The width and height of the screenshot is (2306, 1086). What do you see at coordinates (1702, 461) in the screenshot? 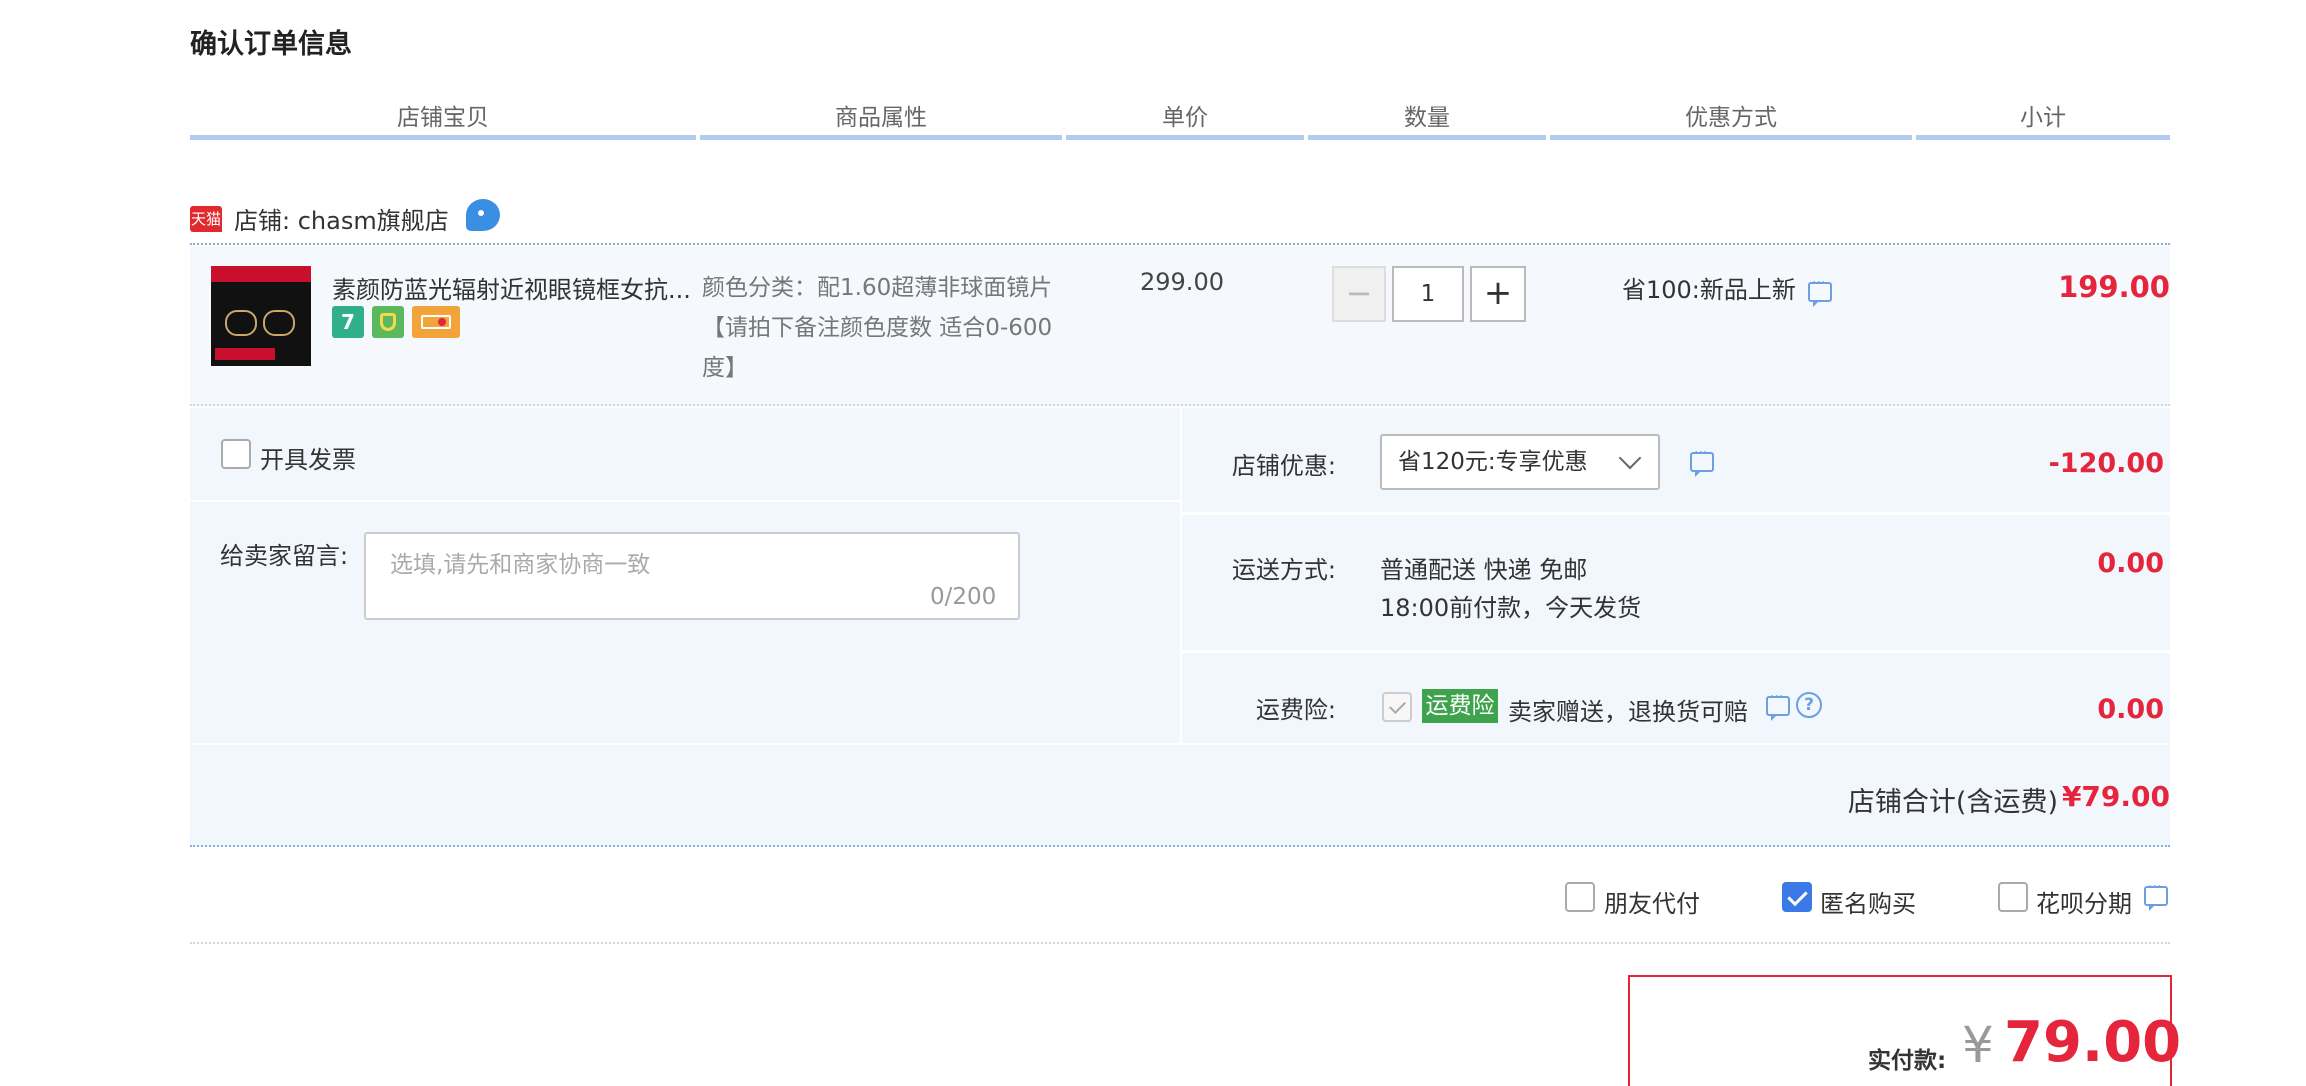
I see `discount-comment-icon` at bounding box center [1702, 461].